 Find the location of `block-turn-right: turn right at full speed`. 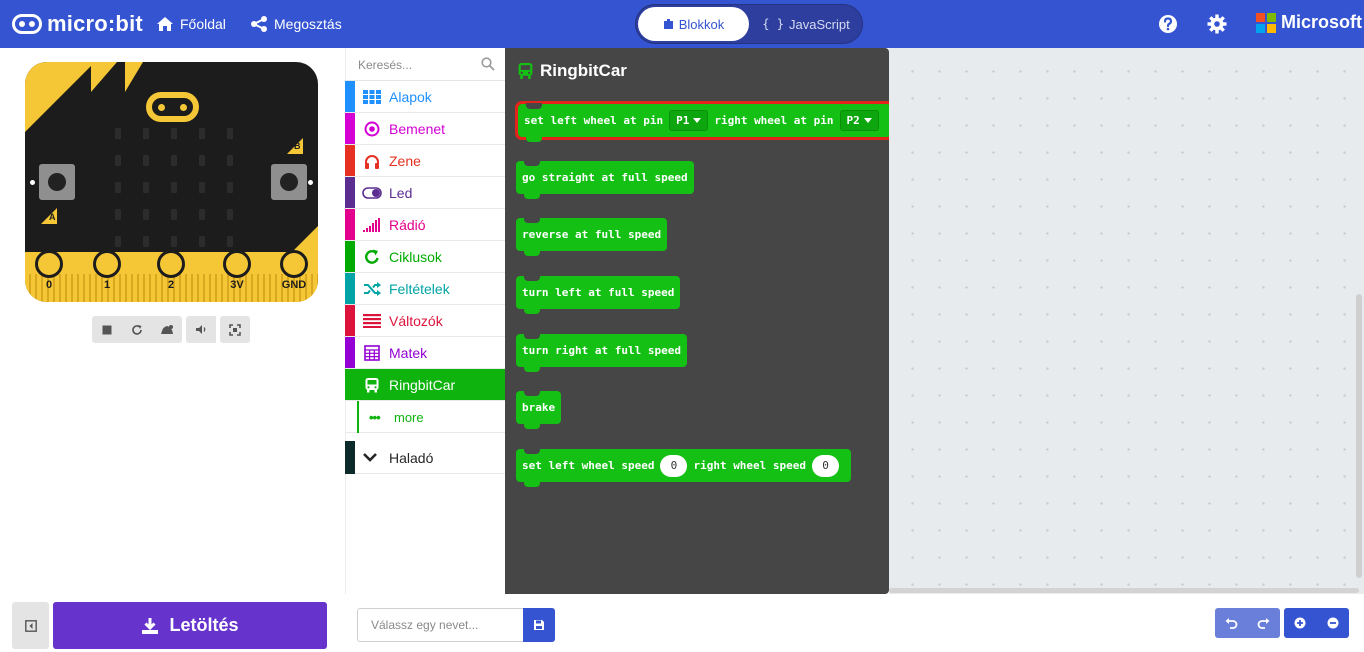

block-turn-right: turn right at full speed is located at coordinates (601, 352).